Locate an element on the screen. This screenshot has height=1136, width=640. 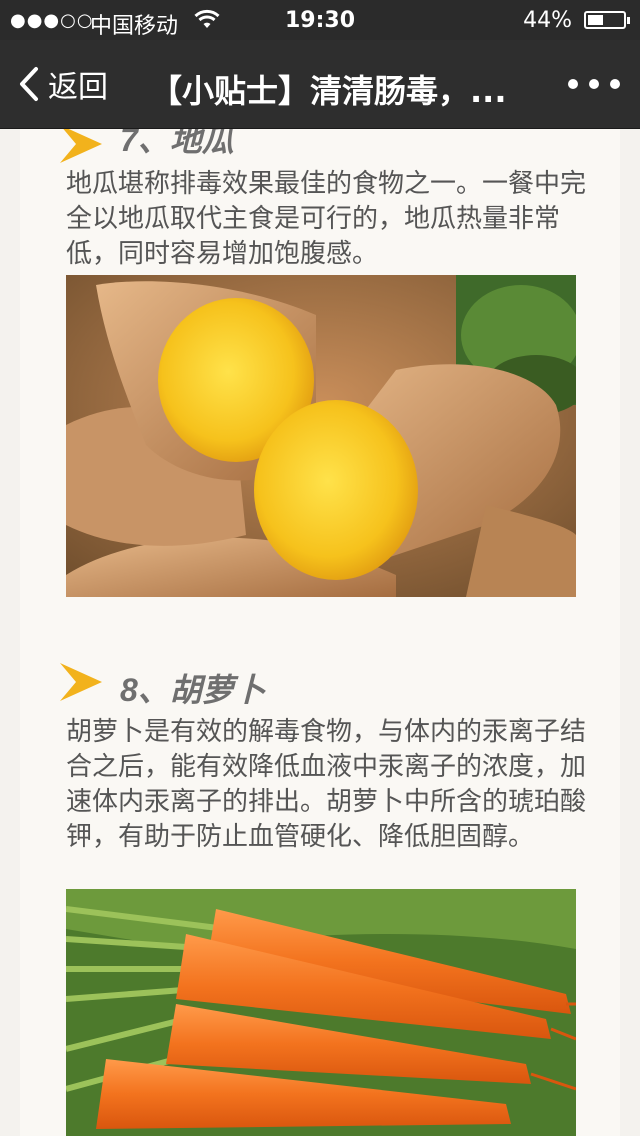
battery-fill is located at coordinates (595, 20).